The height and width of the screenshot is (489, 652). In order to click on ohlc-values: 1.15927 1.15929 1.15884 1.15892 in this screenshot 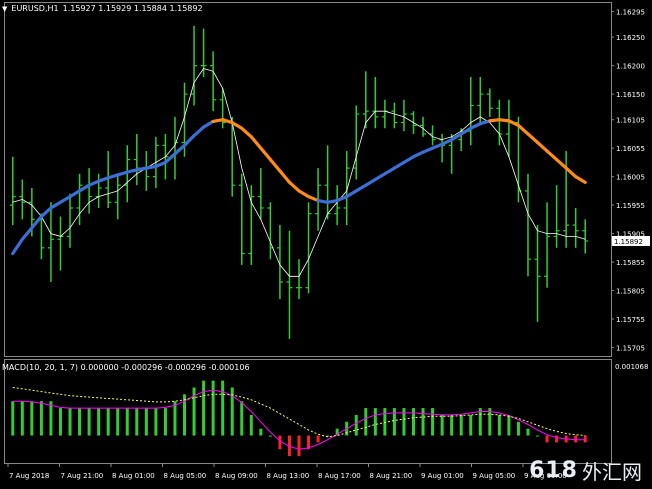, I will do `click(132, 8)`.